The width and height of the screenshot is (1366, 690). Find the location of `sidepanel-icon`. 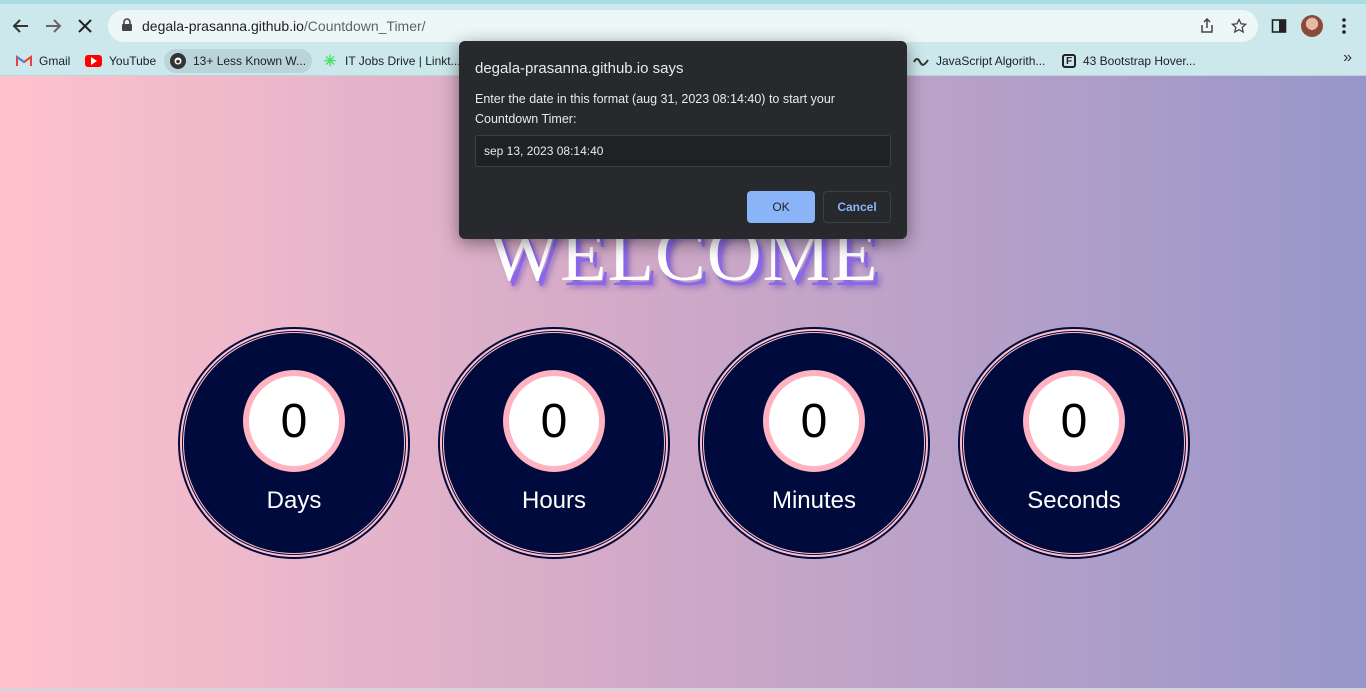

sidepanel-icon is located at coordinates (1279, 26).